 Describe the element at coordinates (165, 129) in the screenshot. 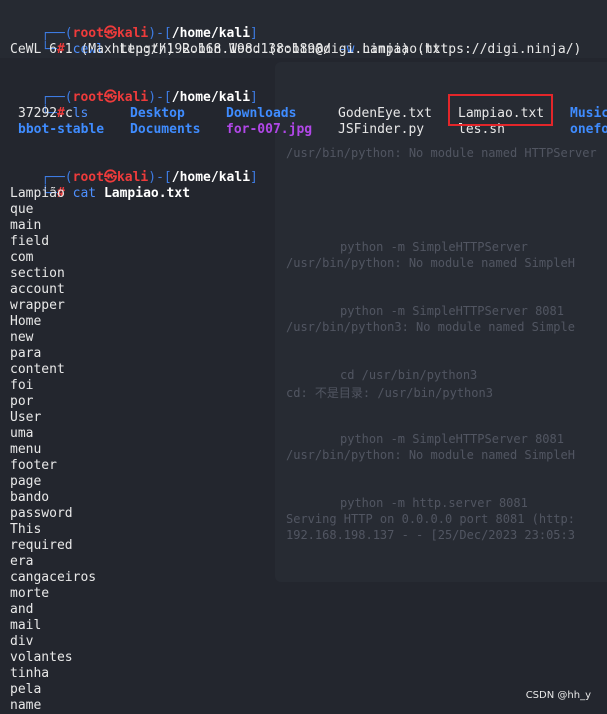

I see `ls-dir: Documents` at that location.